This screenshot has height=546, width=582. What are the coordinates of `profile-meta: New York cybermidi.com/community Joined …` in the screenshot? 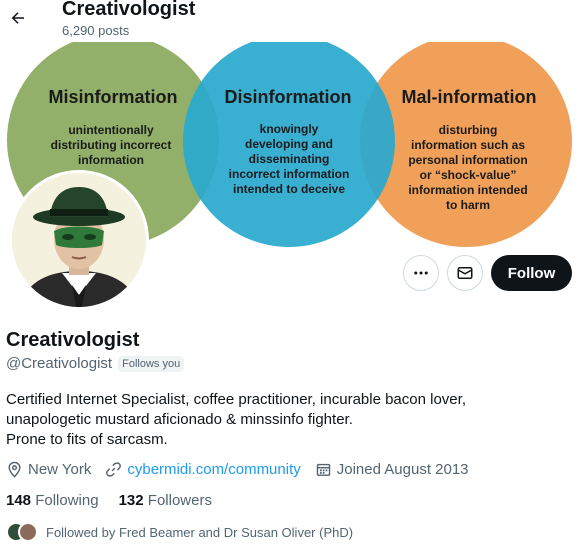 It's located at (244, 469).